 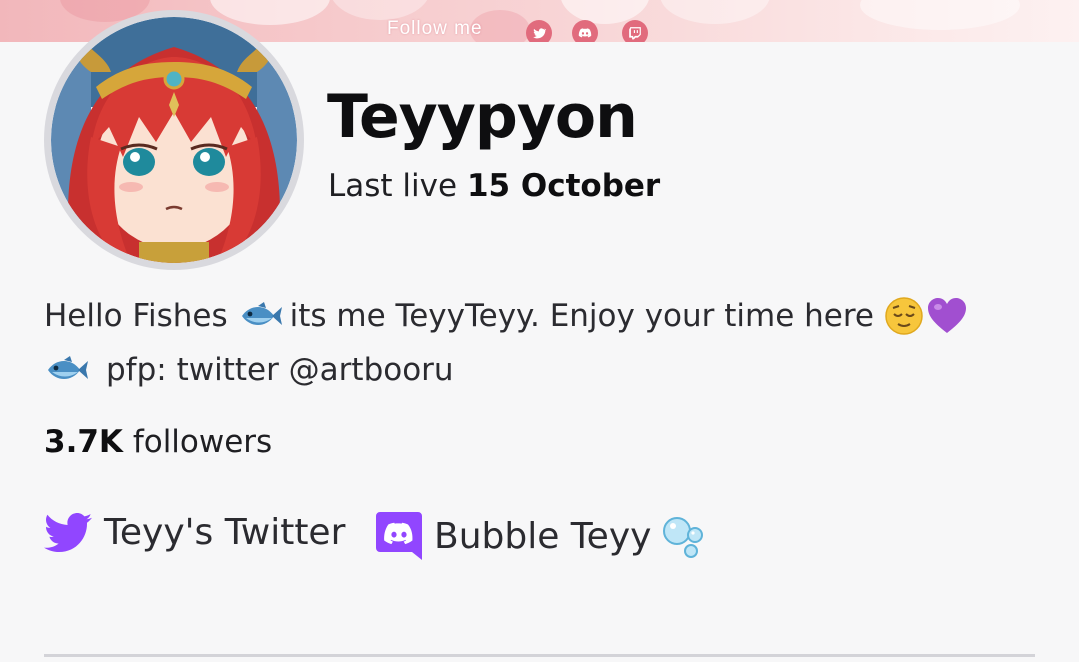 What do you see at coordinates (393, 186) in the screenshot?
I see `last-live-label: Last live` at bounding box center [393, 186].